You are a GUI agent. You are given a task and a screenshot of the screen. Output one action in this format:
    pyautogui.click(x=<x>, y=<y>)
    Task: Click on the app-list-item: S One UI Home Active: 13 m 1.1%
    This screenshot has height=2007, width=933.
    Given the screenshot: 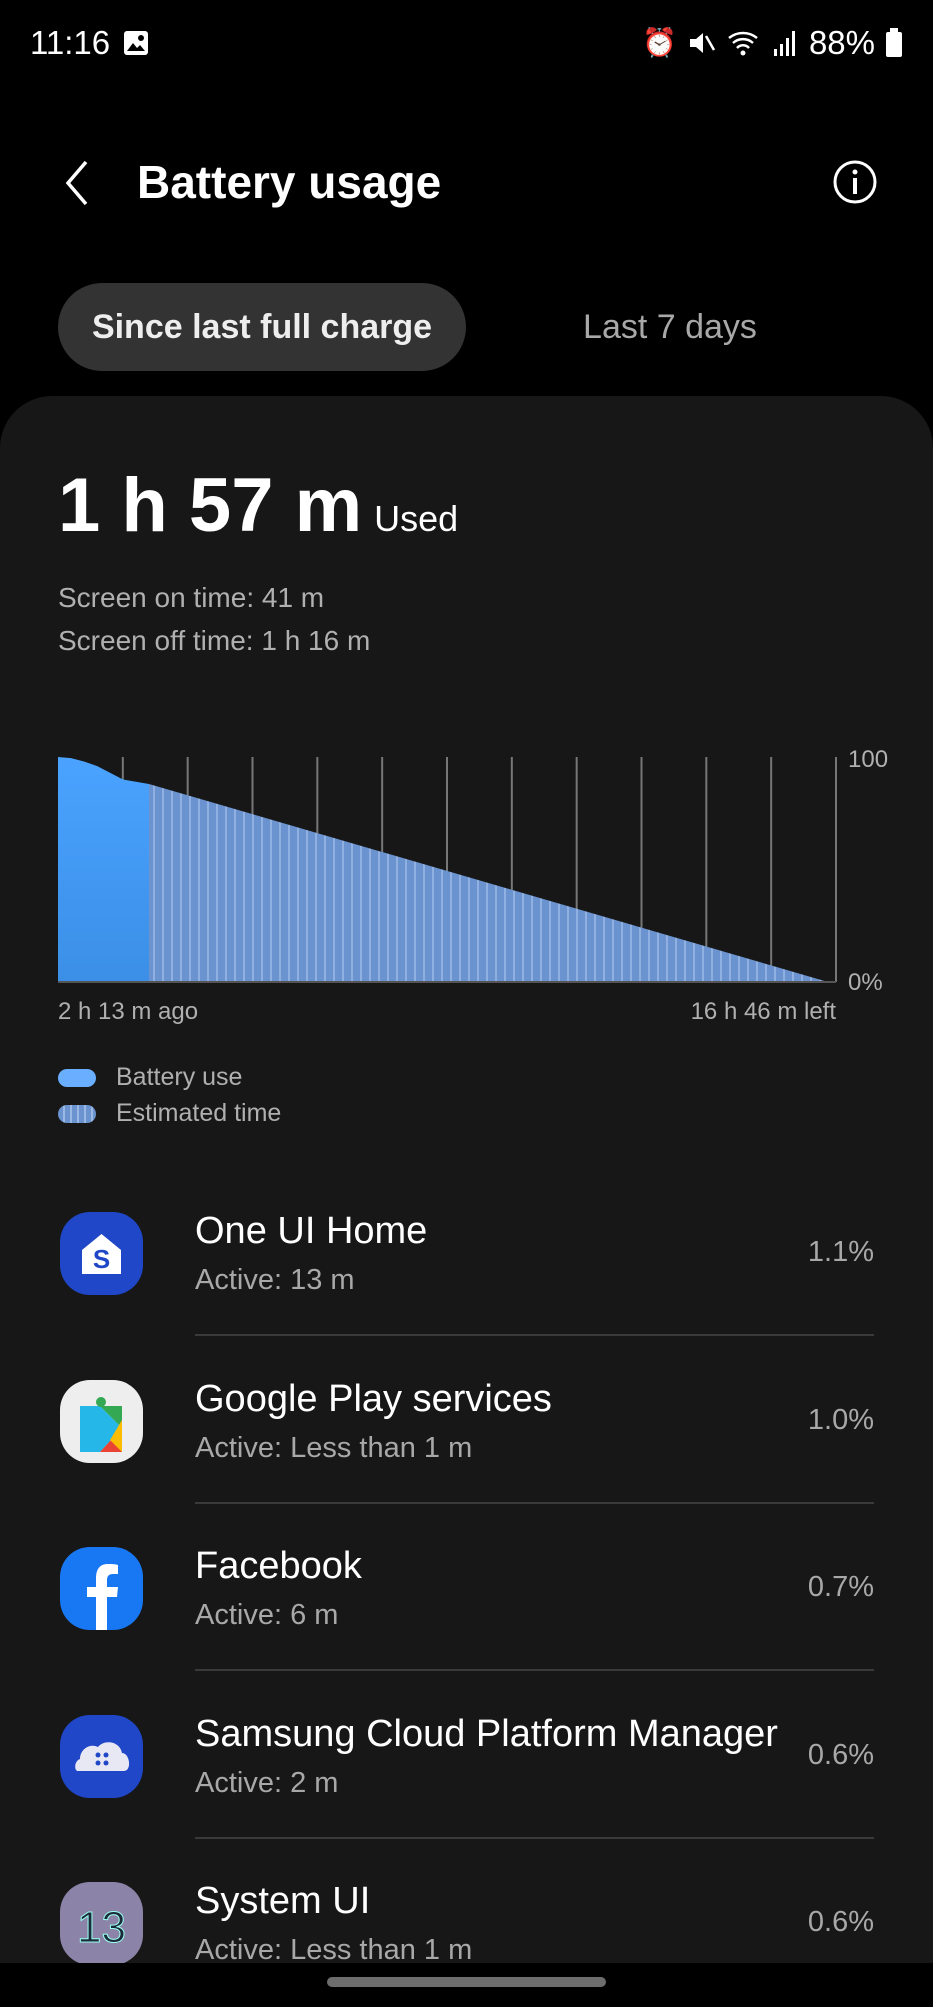 What is the action you would take?
    pyautogui.click(x=466, y=1253)
    